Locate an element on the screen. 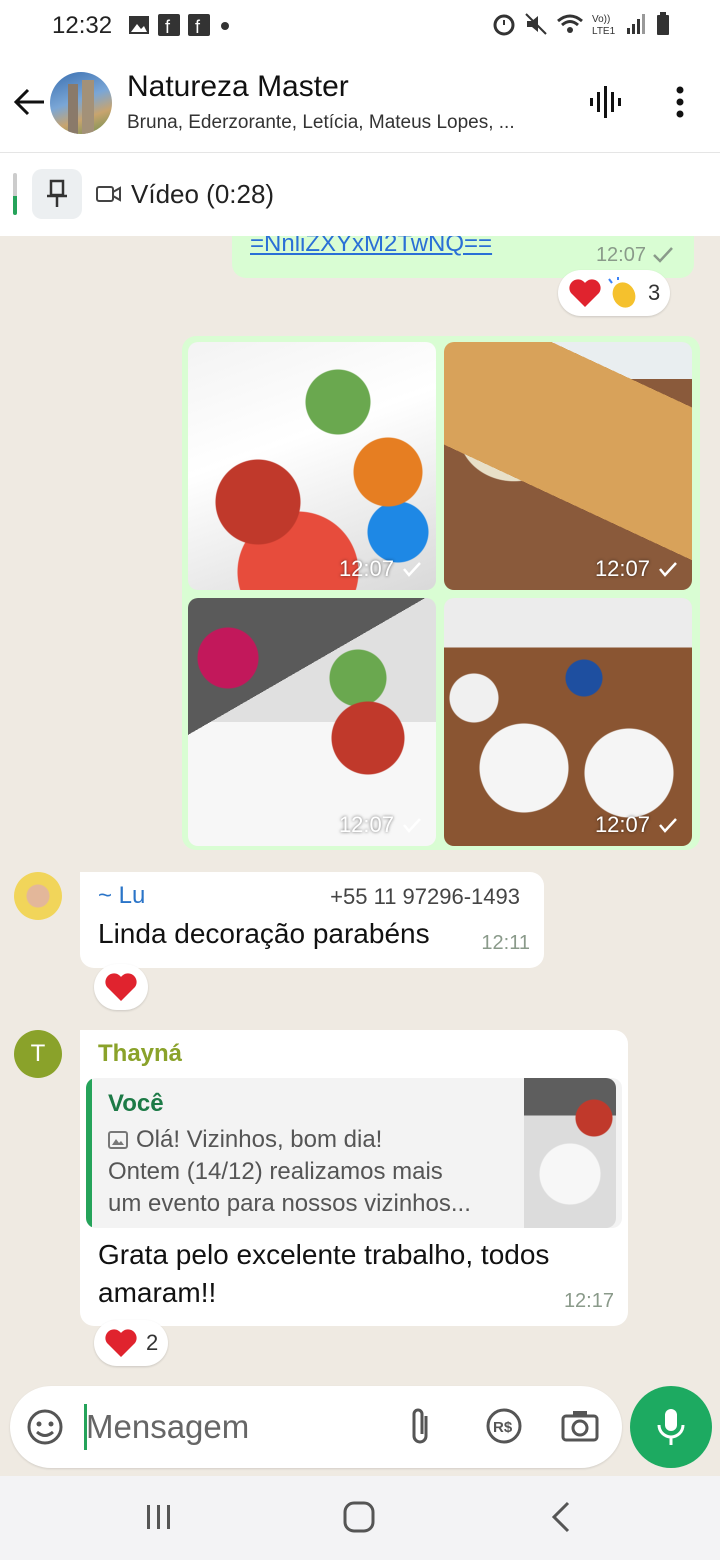 The height and width of the screenshot is (1560, 720). facebook-notification-icon: f is located at coordinates (169, 25).